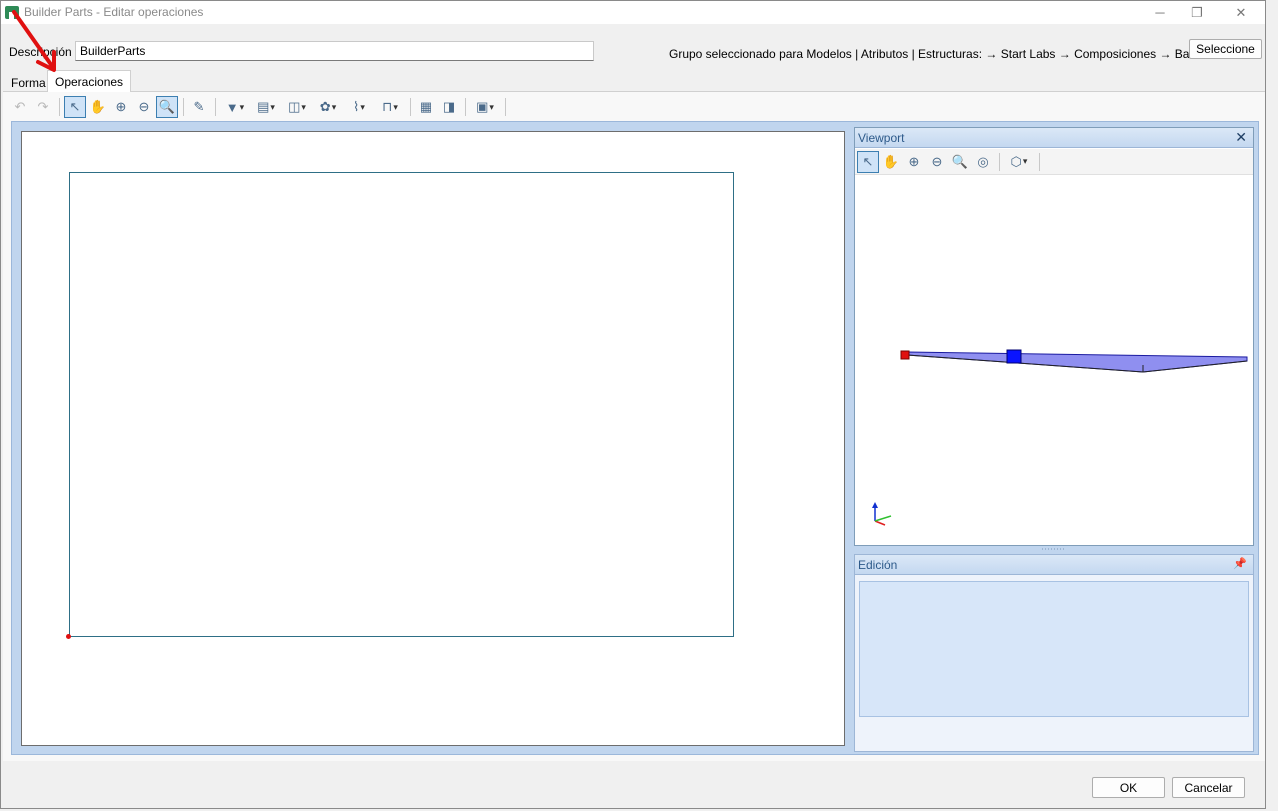 This screenshot has height=811, width=1278. I want to click on main-toolbar: ↶ ↷ ↖ ✋ ⊕ ⊖ 🔍 ✎ ▼ ▤ ◫ ✿ ⌇ ⊓ ▦ ◨ ▣, so click(259, 107).